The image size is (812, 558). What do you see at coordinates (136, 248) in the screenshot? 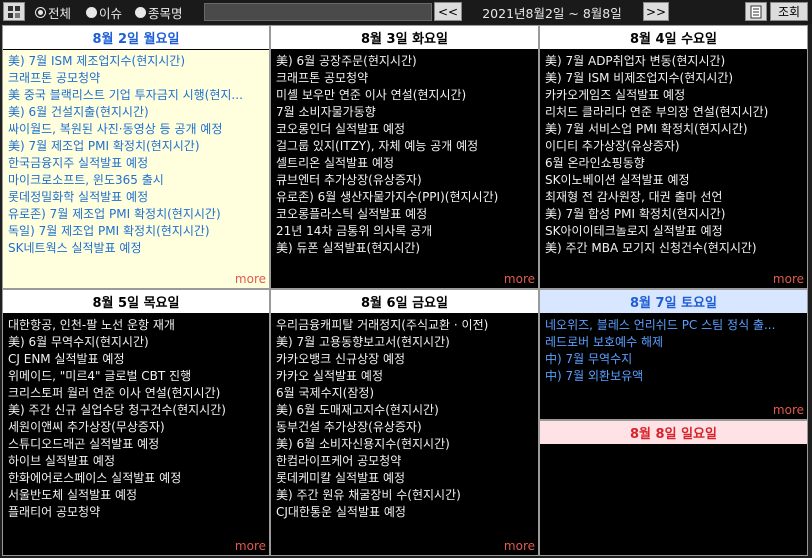
I see `list-item: SK네트웍스 실적발표 예정` at bounding box center [136, 248].